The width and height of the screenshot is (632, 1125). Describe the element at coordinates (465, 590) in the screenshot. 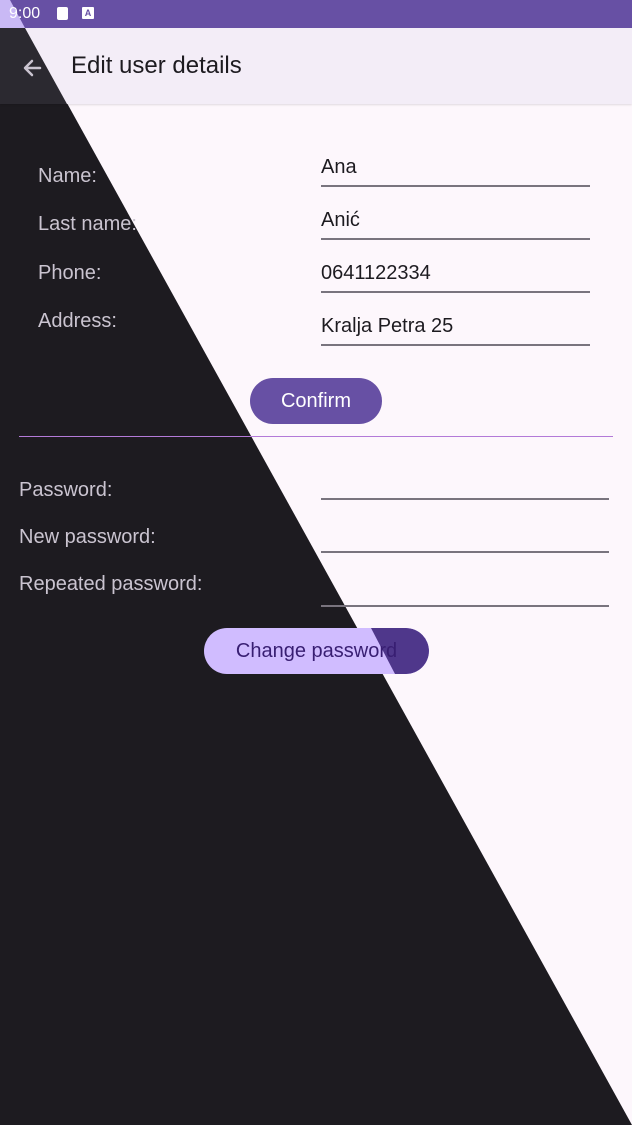

I see `repeated-password-field` at that location.